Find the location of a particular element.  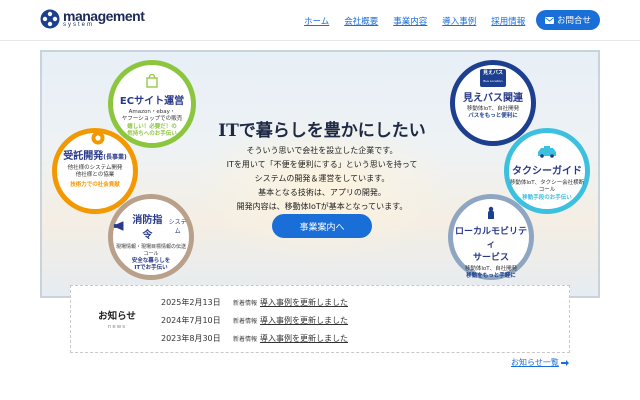

nav-cases: 導入事例 is located at coordinates (459, 21).